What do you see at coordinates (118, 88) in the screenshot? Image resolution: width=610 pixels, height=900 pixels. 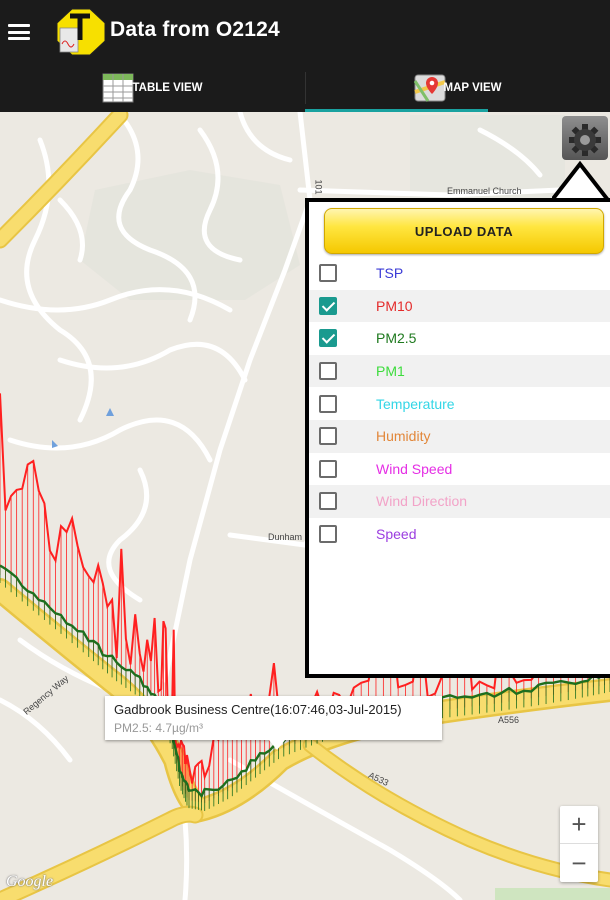 I see `table-icon` at bounding box center [118, 88].